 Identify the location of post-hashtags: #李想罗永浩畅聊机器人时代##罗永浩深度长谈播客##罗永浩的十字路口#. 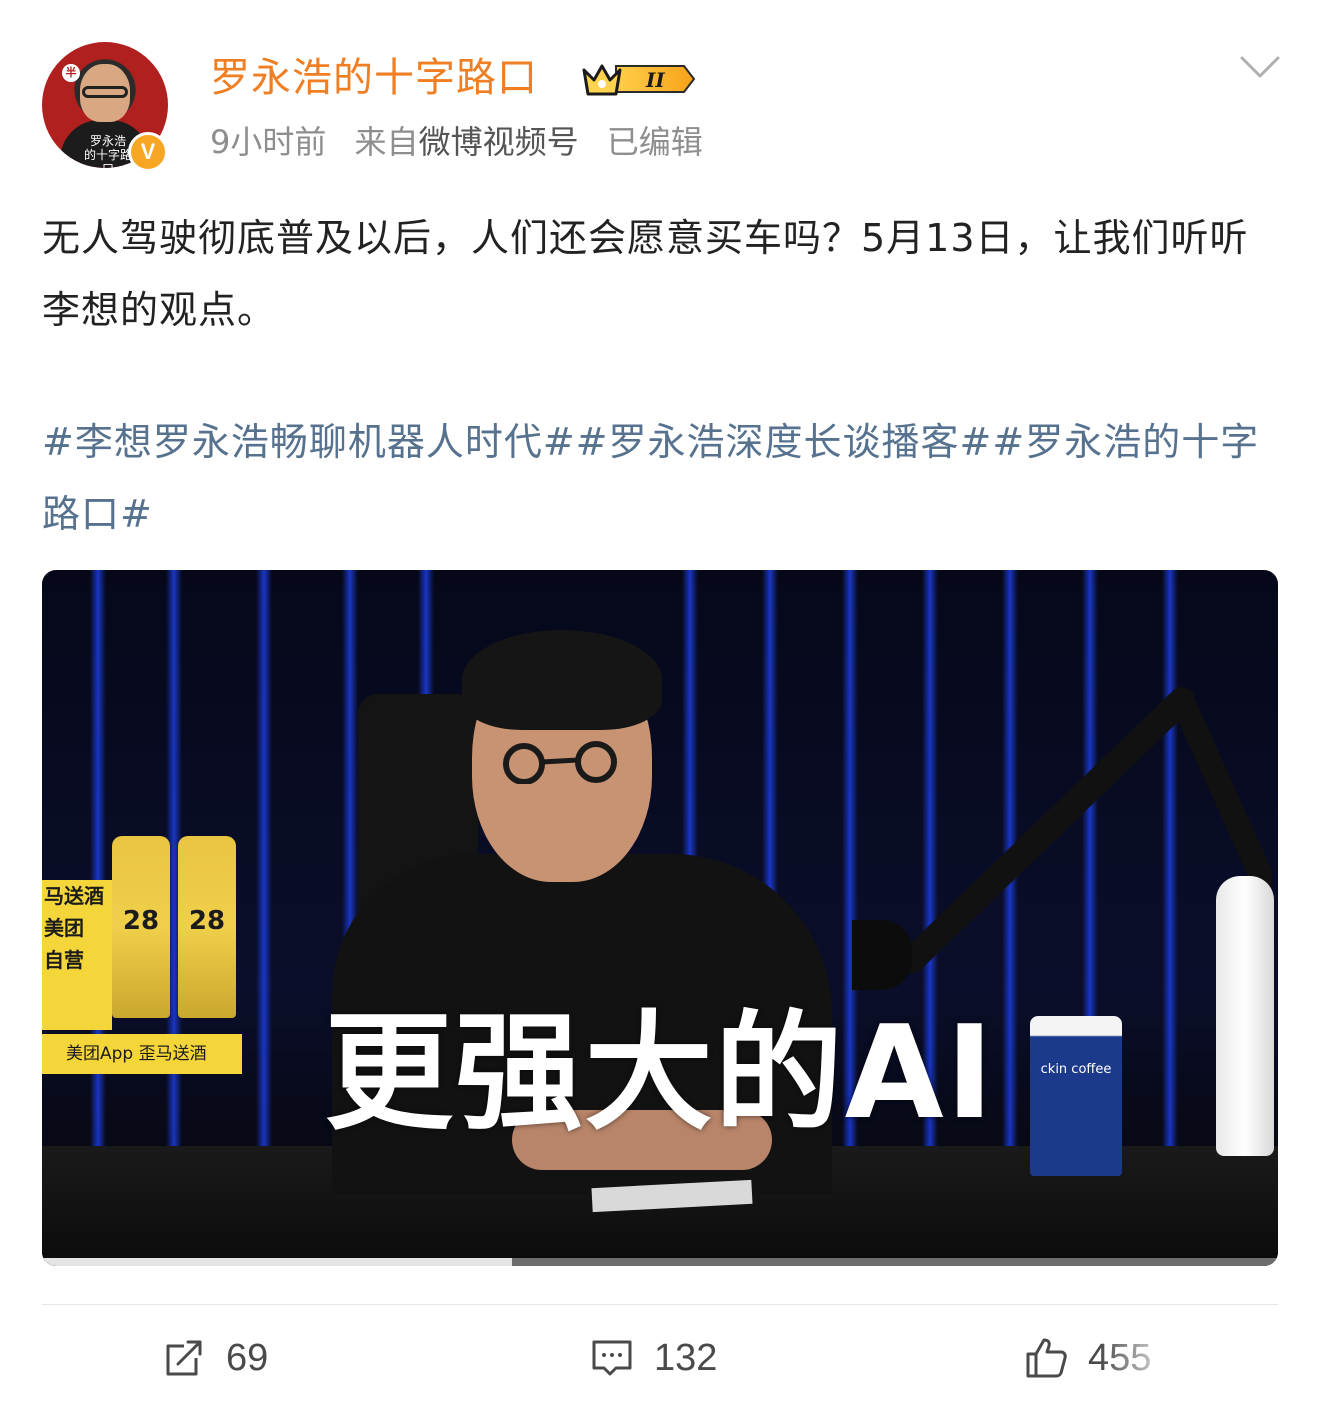
(660, 478).